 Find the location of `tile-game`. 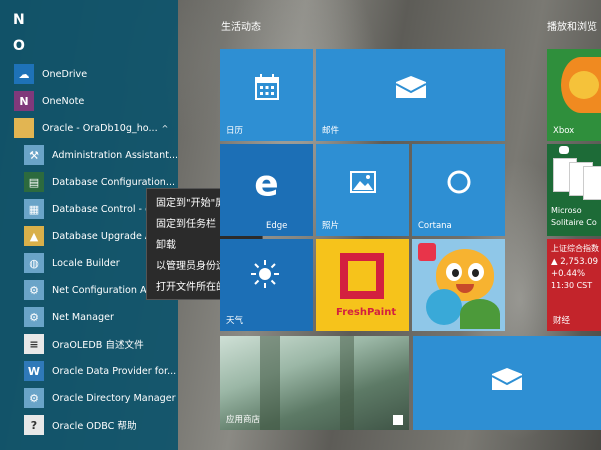

tile-game is located at coordinates (458, 285).